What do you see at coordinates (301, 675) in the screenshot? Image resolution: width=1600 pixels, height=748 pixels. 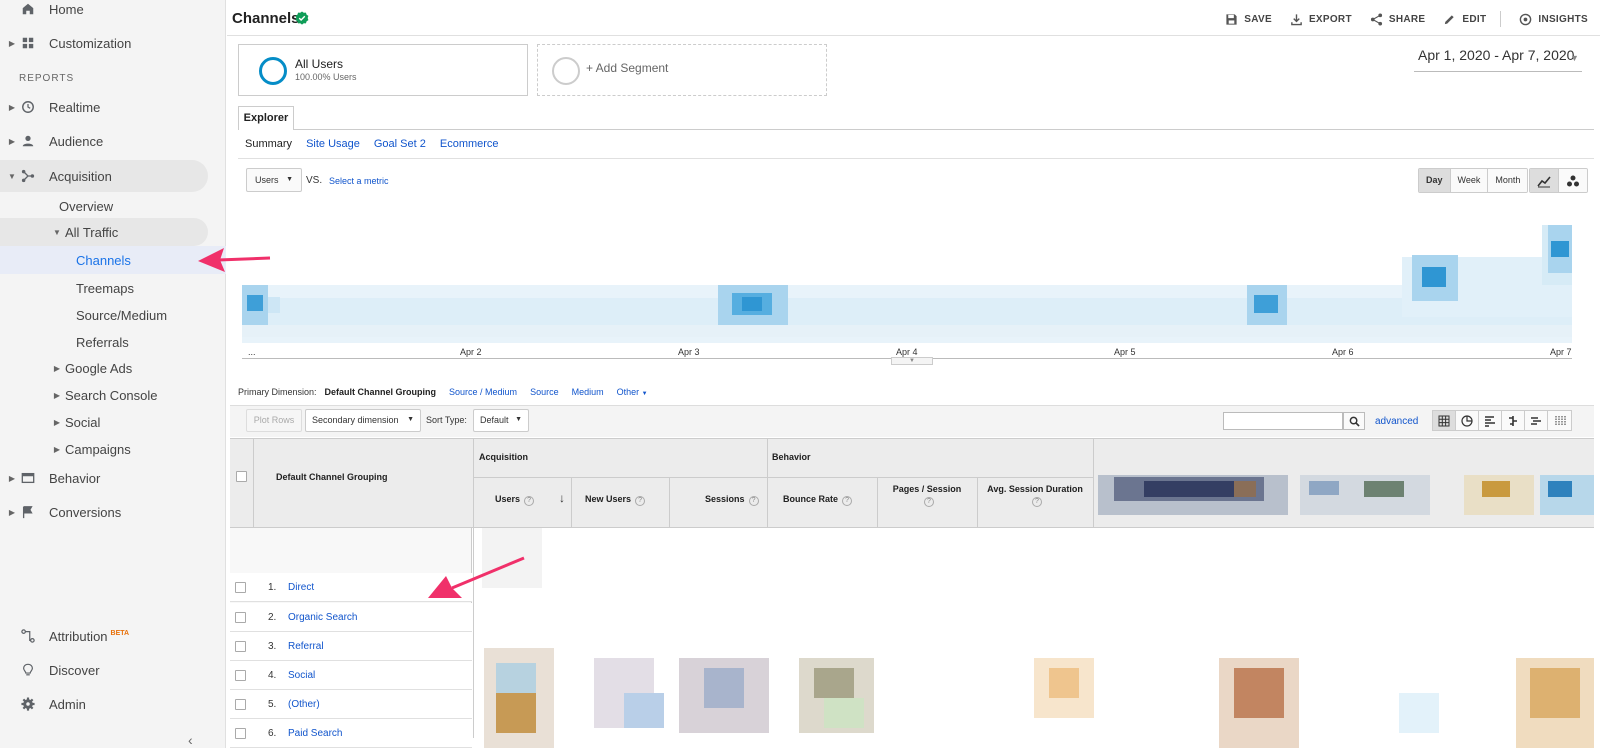 I see `row-channel-link: Social` at bounding box center [301, 675].